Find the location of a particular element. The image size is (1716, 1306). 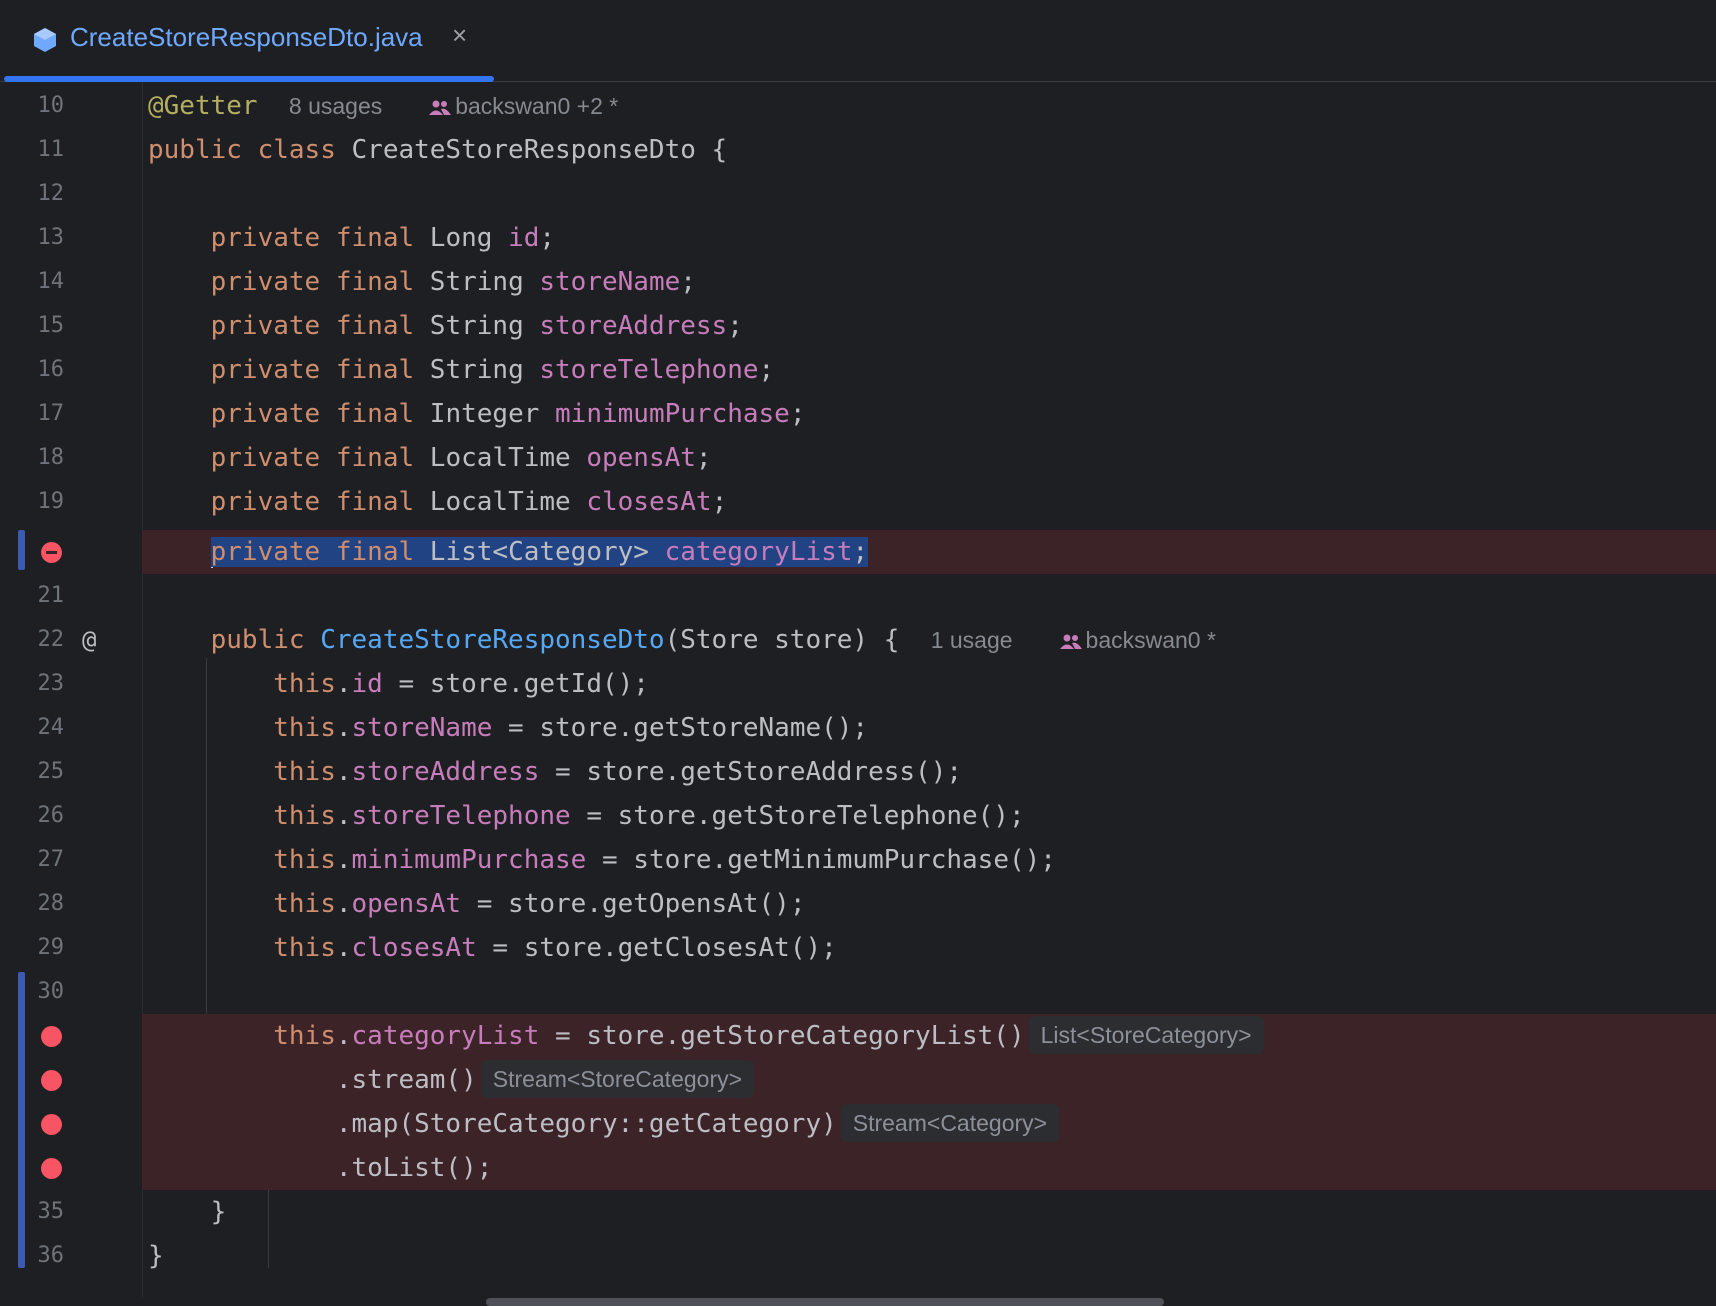

code-line: 14 private final String storeName; is located at coordinates (858, 282).